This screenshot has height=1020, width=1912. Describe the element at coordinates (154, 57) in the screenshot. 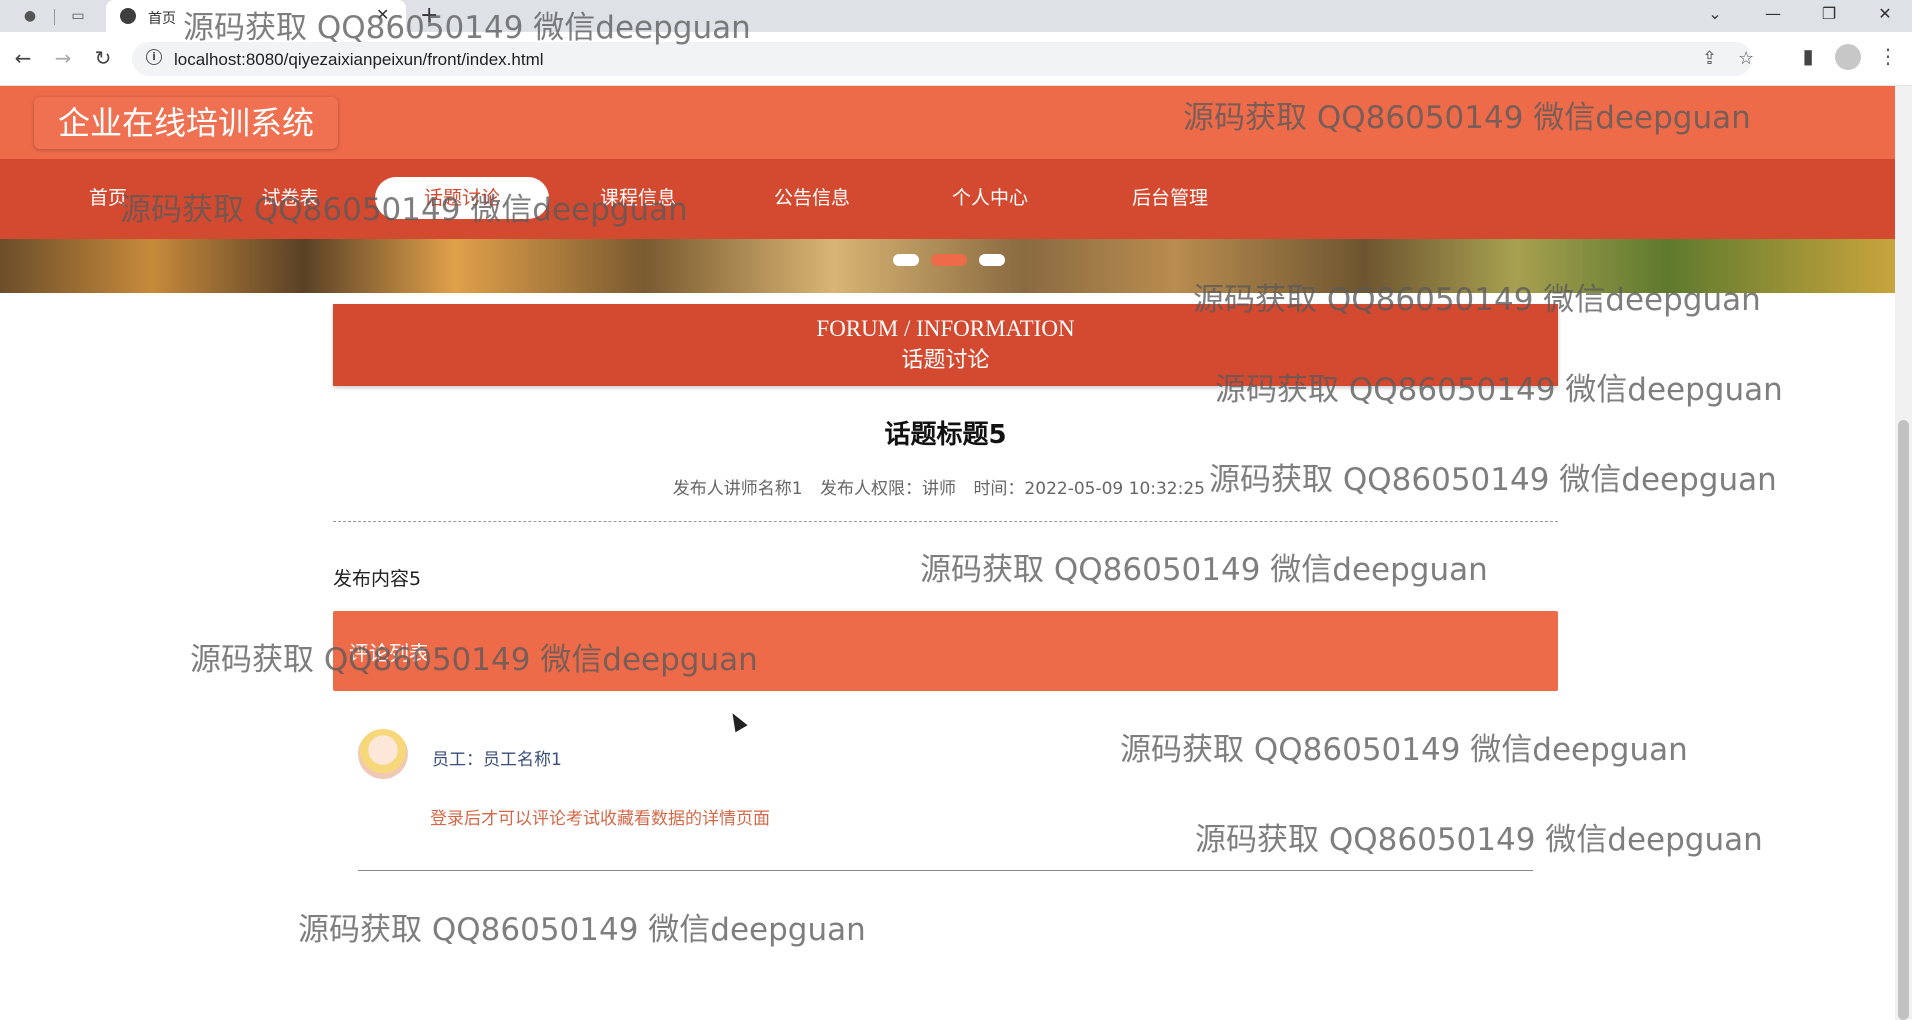

I see `site-info-icon: i` at that location.